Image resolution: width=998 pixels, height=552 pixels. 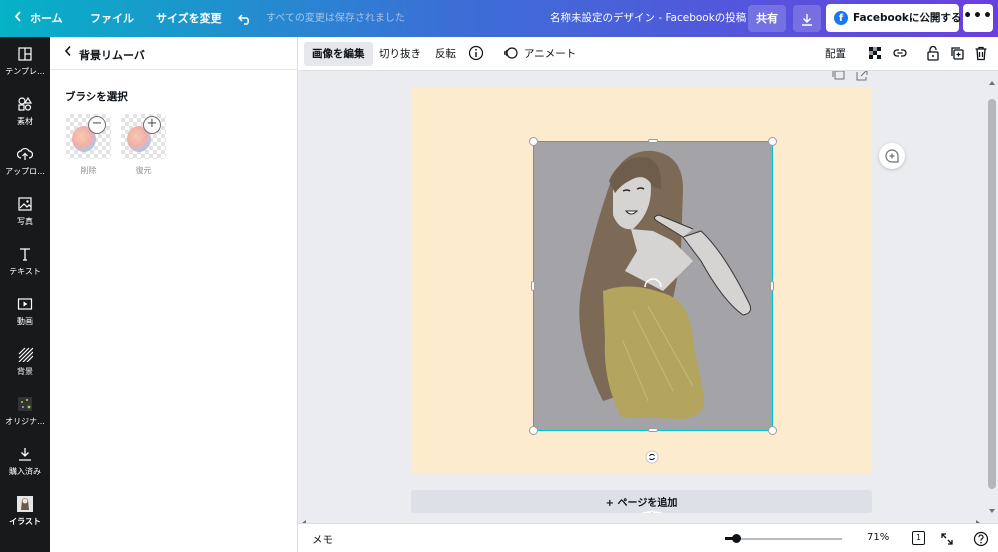 I want to click on nav-item-purchased: 購入済み, so click(x=25, y=462).